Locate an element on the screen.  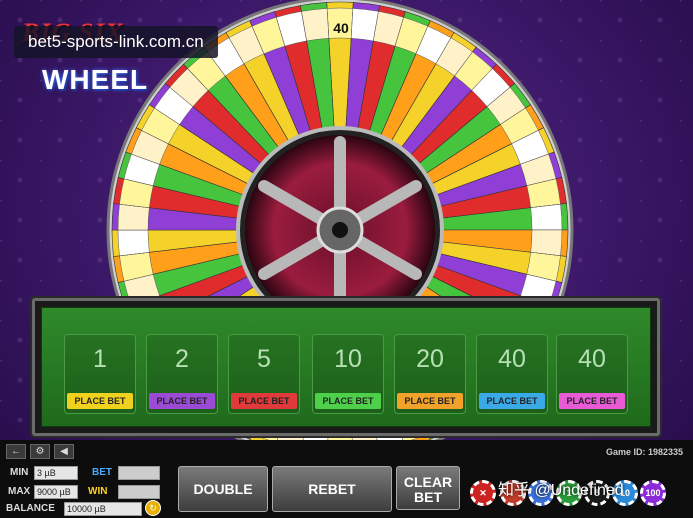
bet-spot-40-a: 40 PLACE BET is located at coordinates (512, 374).